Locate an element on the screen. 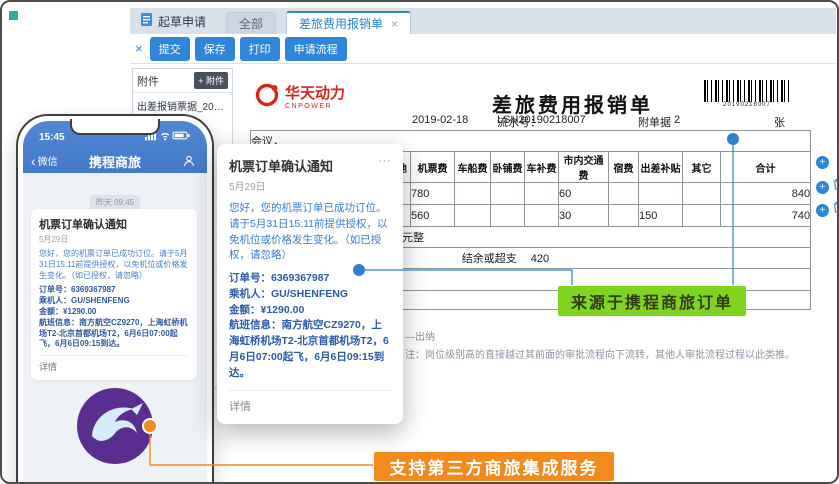 This screenshot has width=839, height=484. workflow-button: 申请流程 is located at coordinates (315, 48).